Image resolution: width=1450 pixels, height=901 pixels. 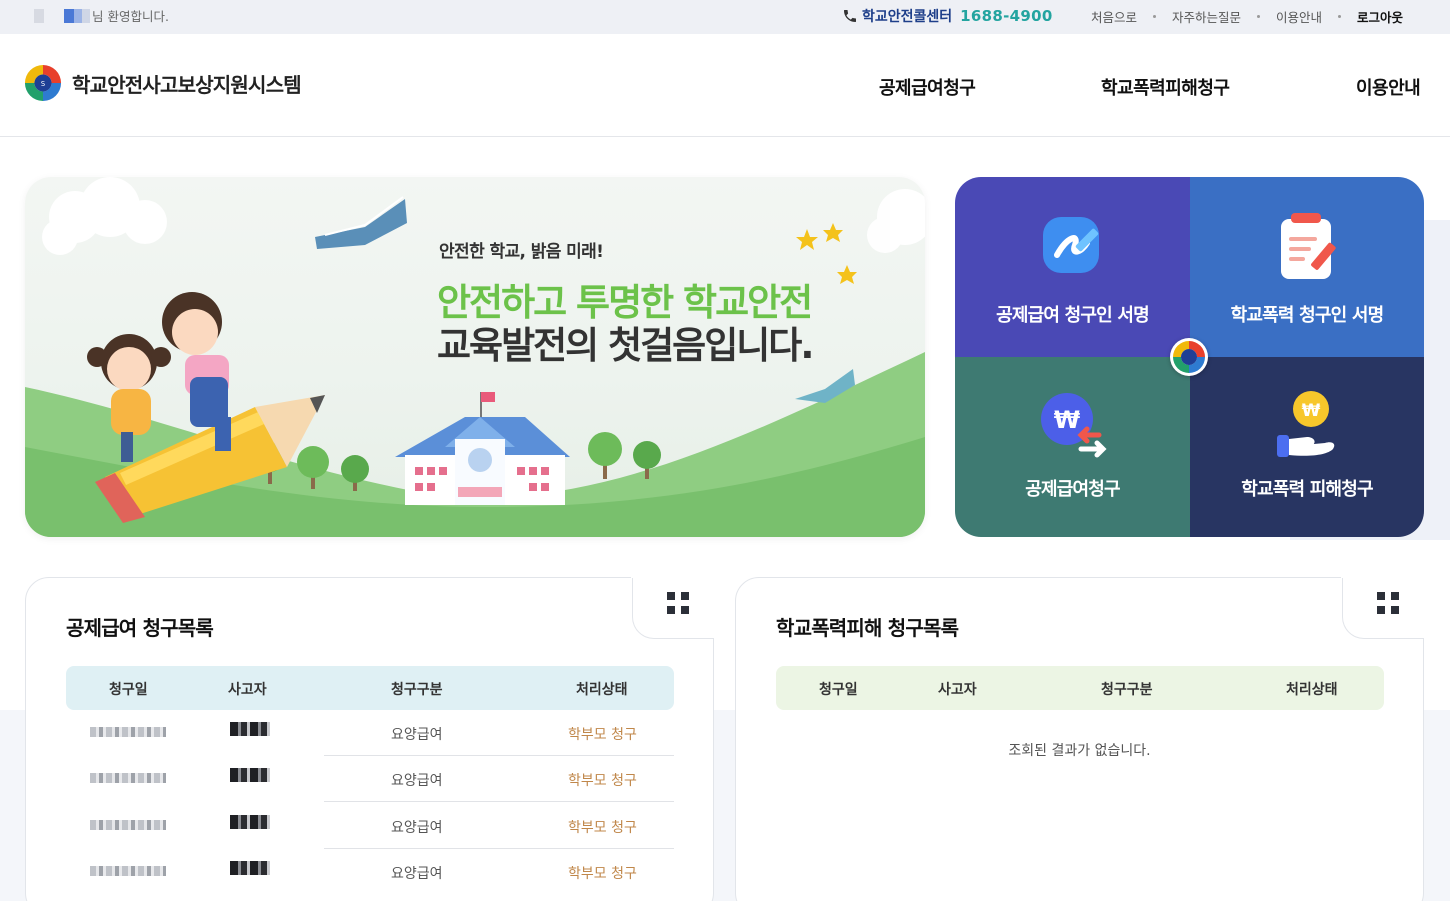 What do you see at coordinates (867, 628) in the screenshot?
I see `violence-claims-title: 학교폭력피해 청구목록` at bounding box center [867, 628].